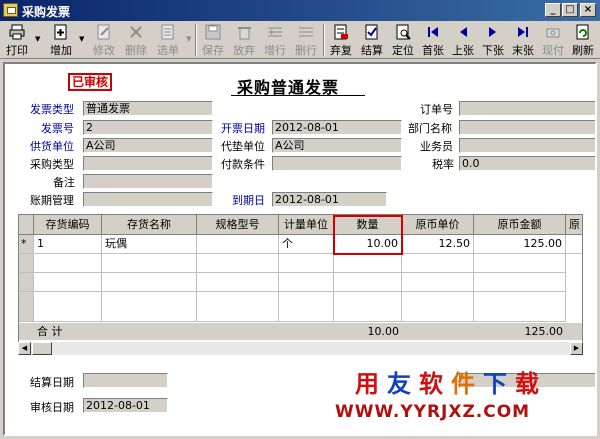 The height and width of the screenshot is (439, 600). Describe the element at coordinates (149, 244) in the screenshot. I see `cell-name: 玩偶` at that location.